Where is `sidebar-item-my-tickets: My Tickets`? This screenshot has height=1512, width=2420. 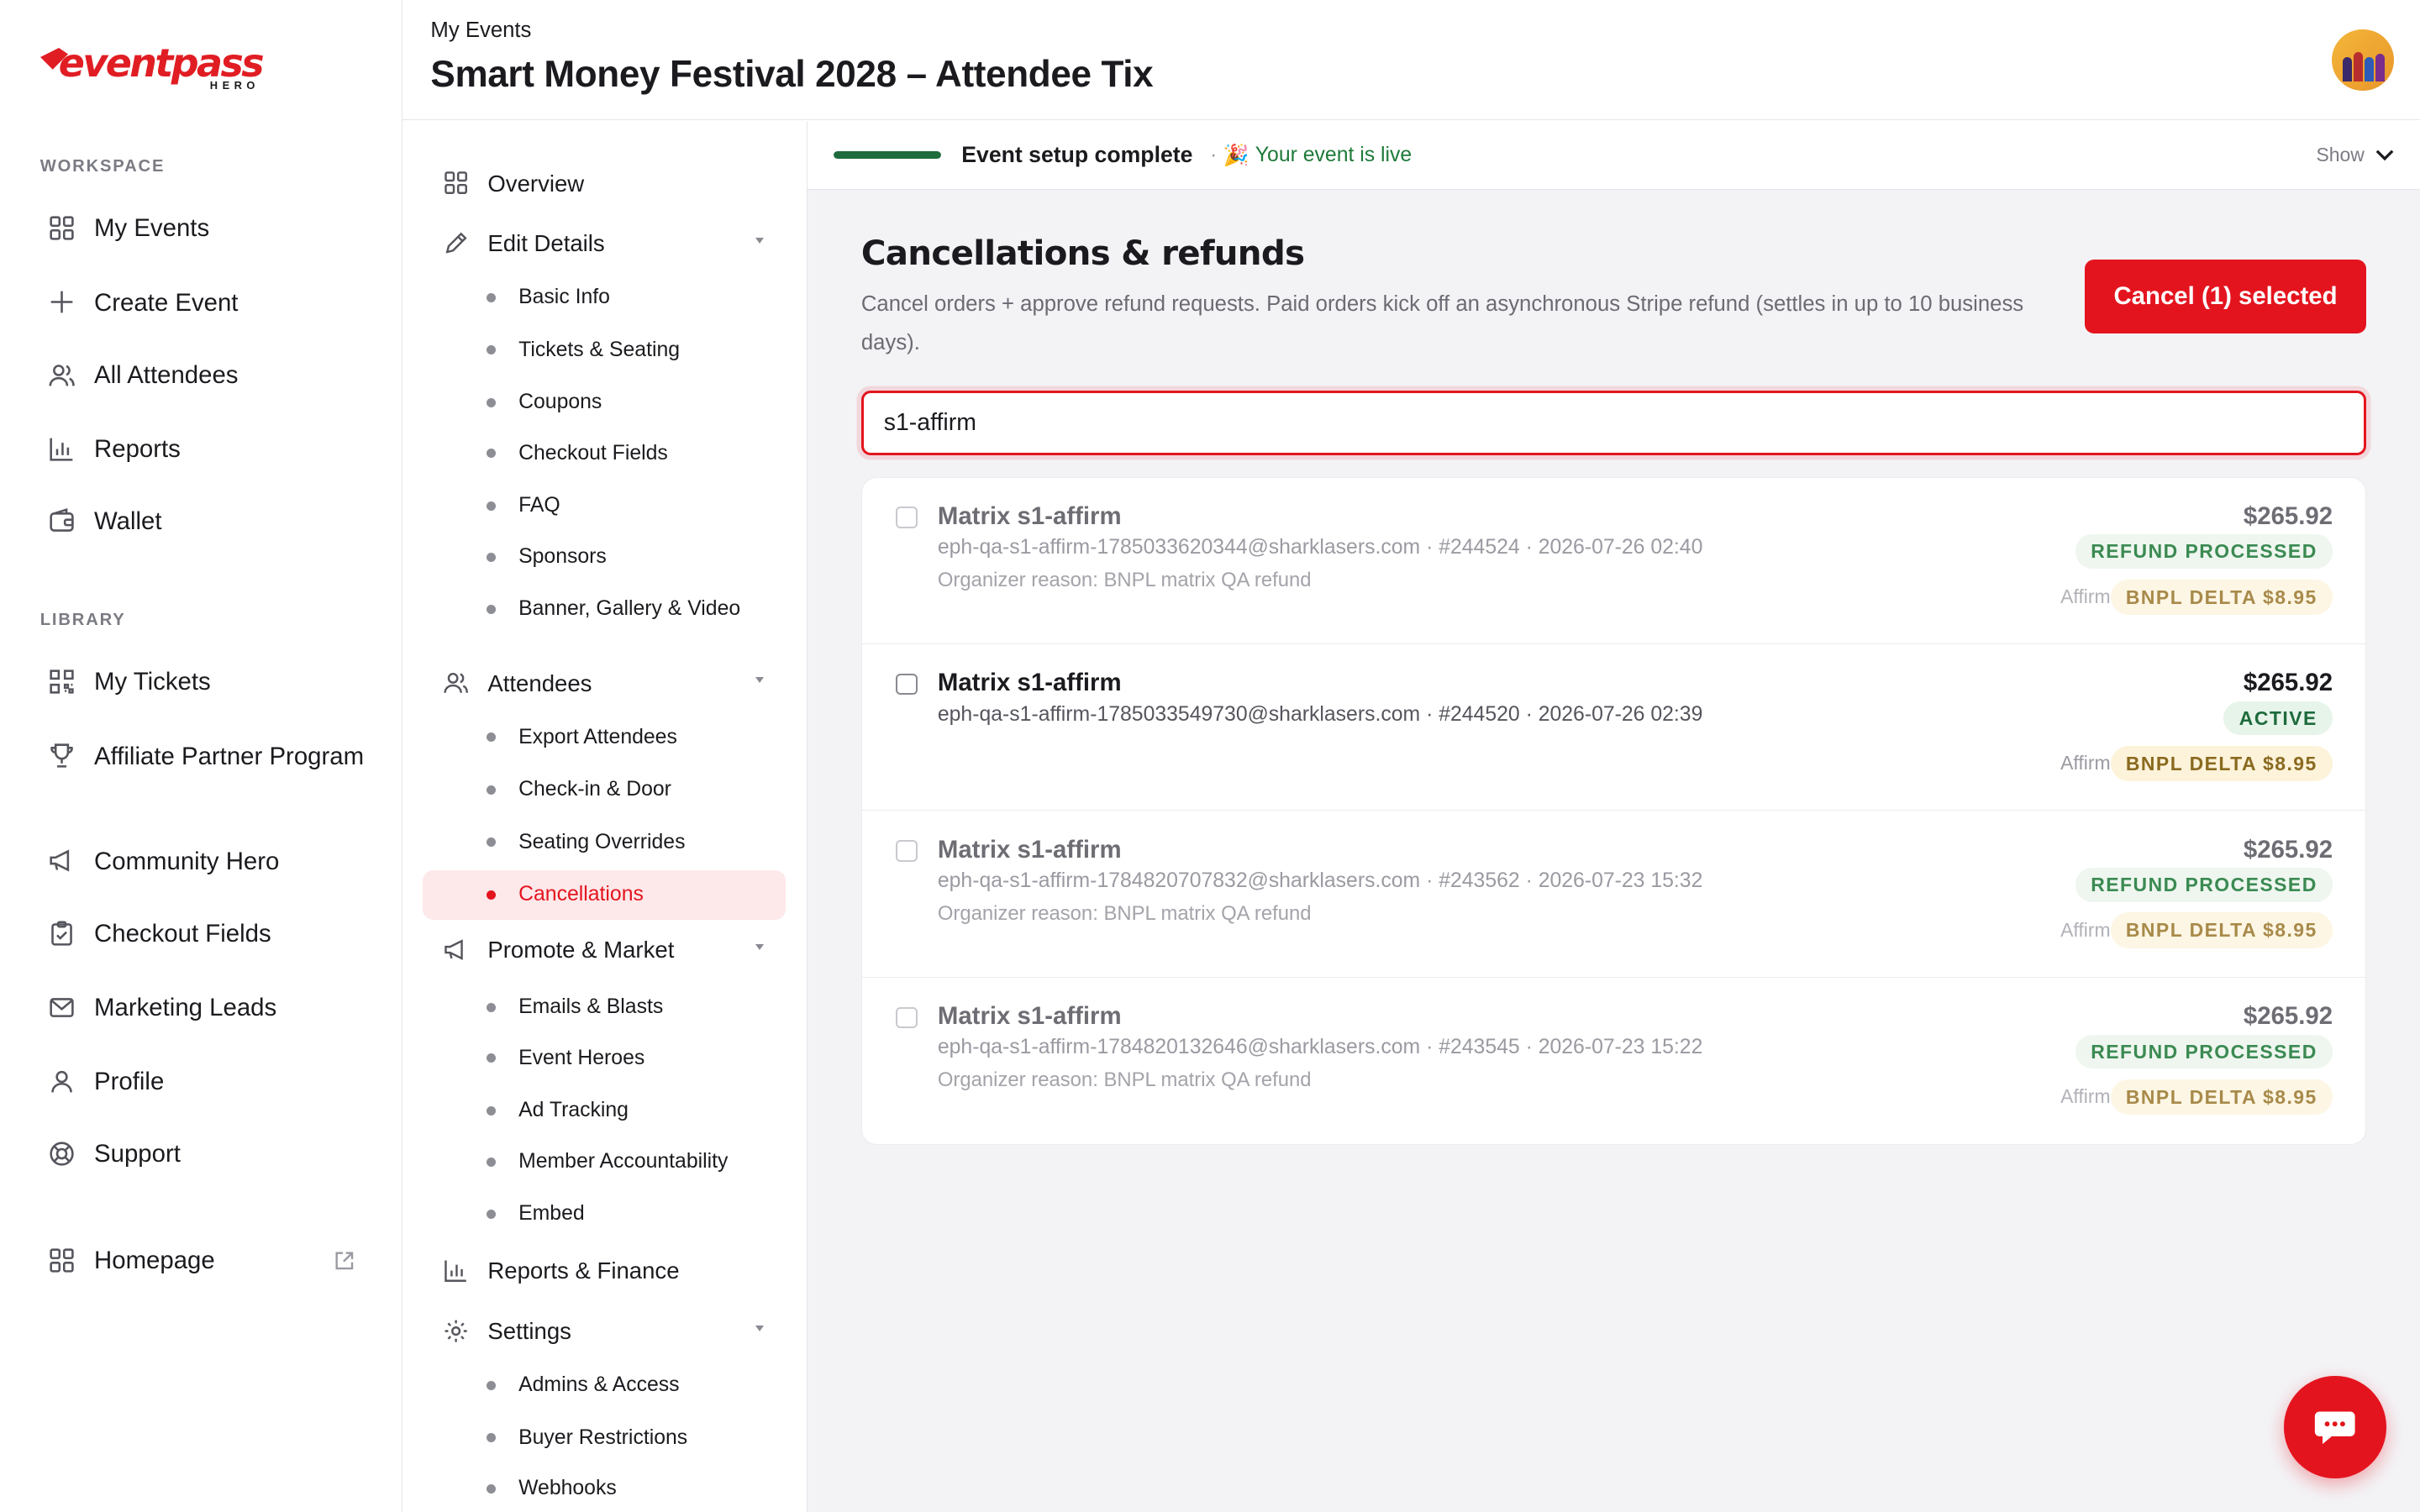 sidebar-item-my-tickets: My Tickets is located at coordinates (208, 682).